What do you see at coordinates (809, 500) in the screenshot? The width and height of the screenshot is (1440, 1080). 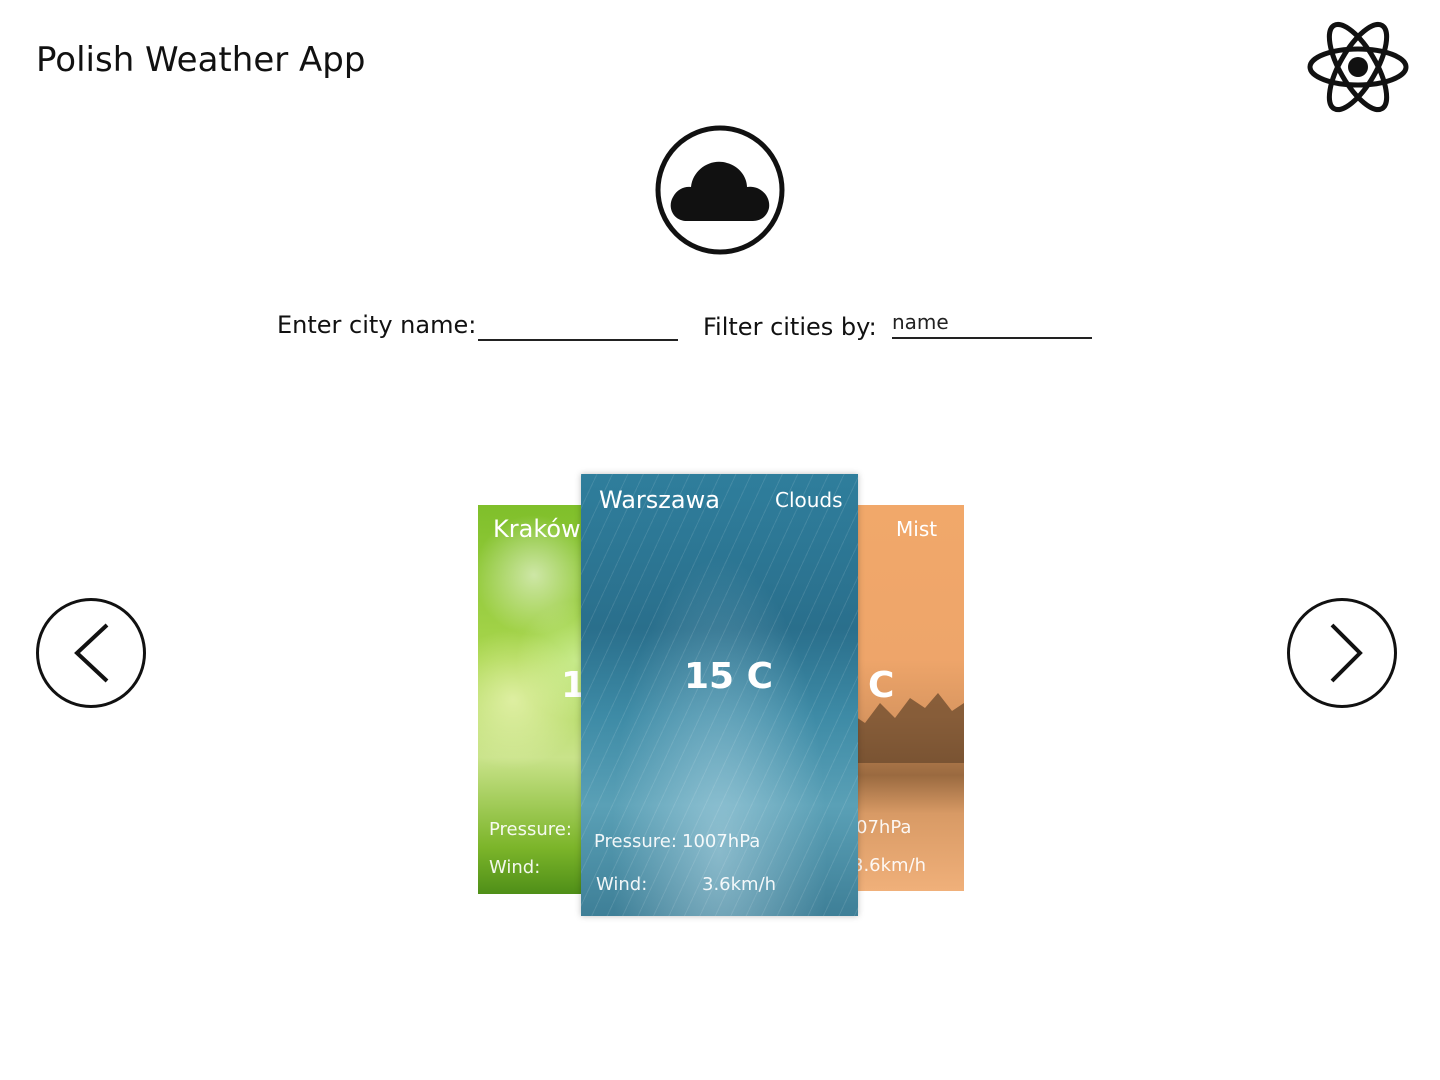 I see `card-condition: Clouds` at bounding box center [809, 500].